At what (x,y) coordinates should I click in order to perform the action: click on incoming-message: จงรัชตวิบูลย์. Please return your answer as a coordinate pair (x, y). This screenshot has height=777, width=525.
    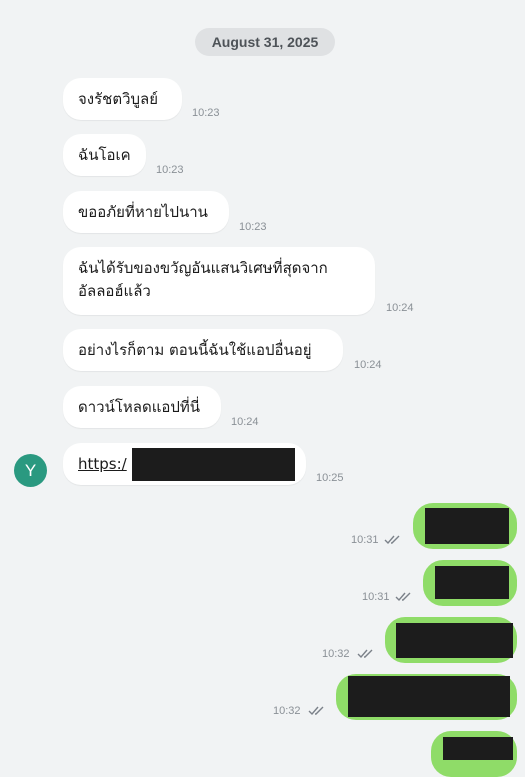
    Looking at the image, I should click on (122, 99).